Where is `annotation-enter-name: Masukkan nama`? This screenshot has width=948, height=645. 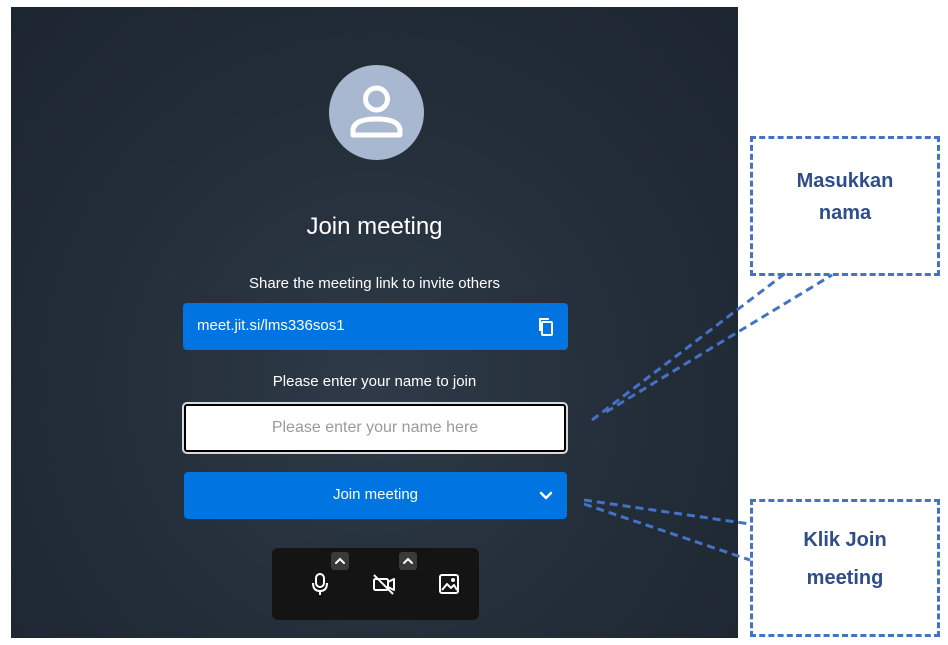 annotation-enter-name: Masukkan nama is located at coordinates (845, 206).